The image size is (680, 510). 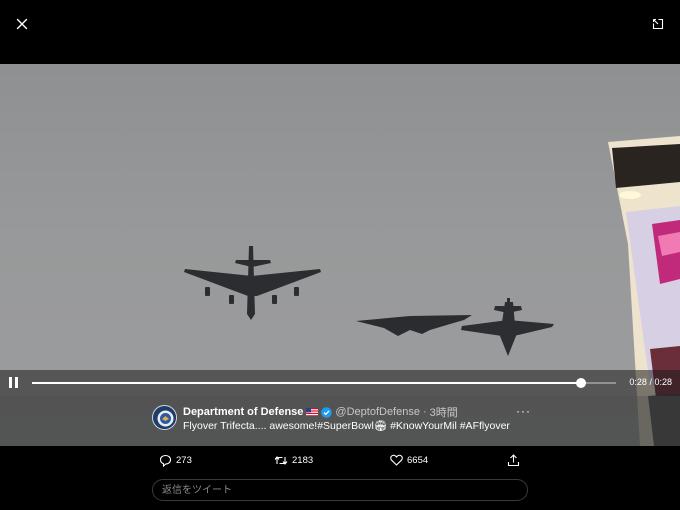 What do you see at coordinates (377, 412) in the screenshot?
I see `handle: @DeptofDefense` at bounding box center [377, 412].